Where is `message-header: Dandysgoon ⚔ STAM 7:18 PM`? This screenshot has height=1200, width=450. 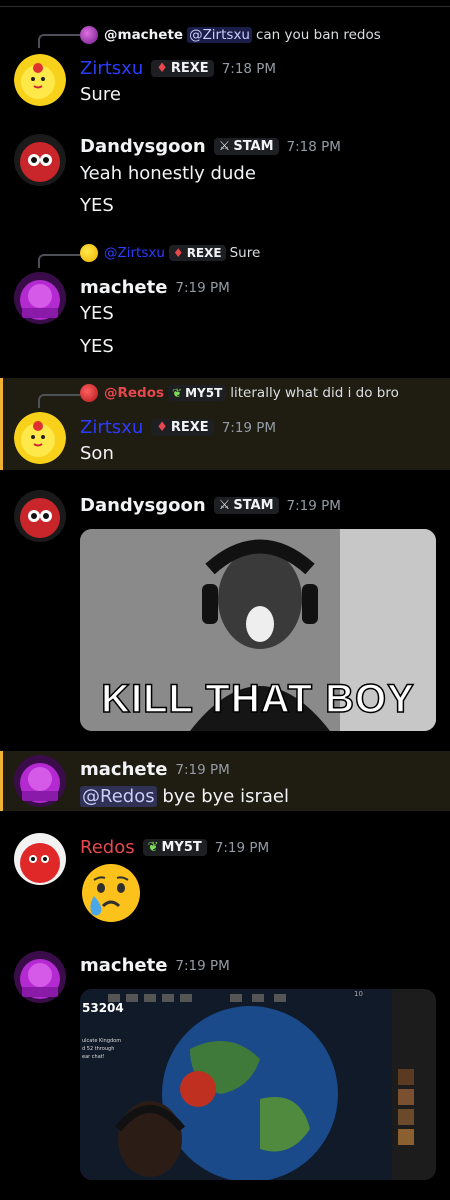 message-header: Dandysgoon ⚔ STAM 7:18 PM is located at coordinates (210, 146).